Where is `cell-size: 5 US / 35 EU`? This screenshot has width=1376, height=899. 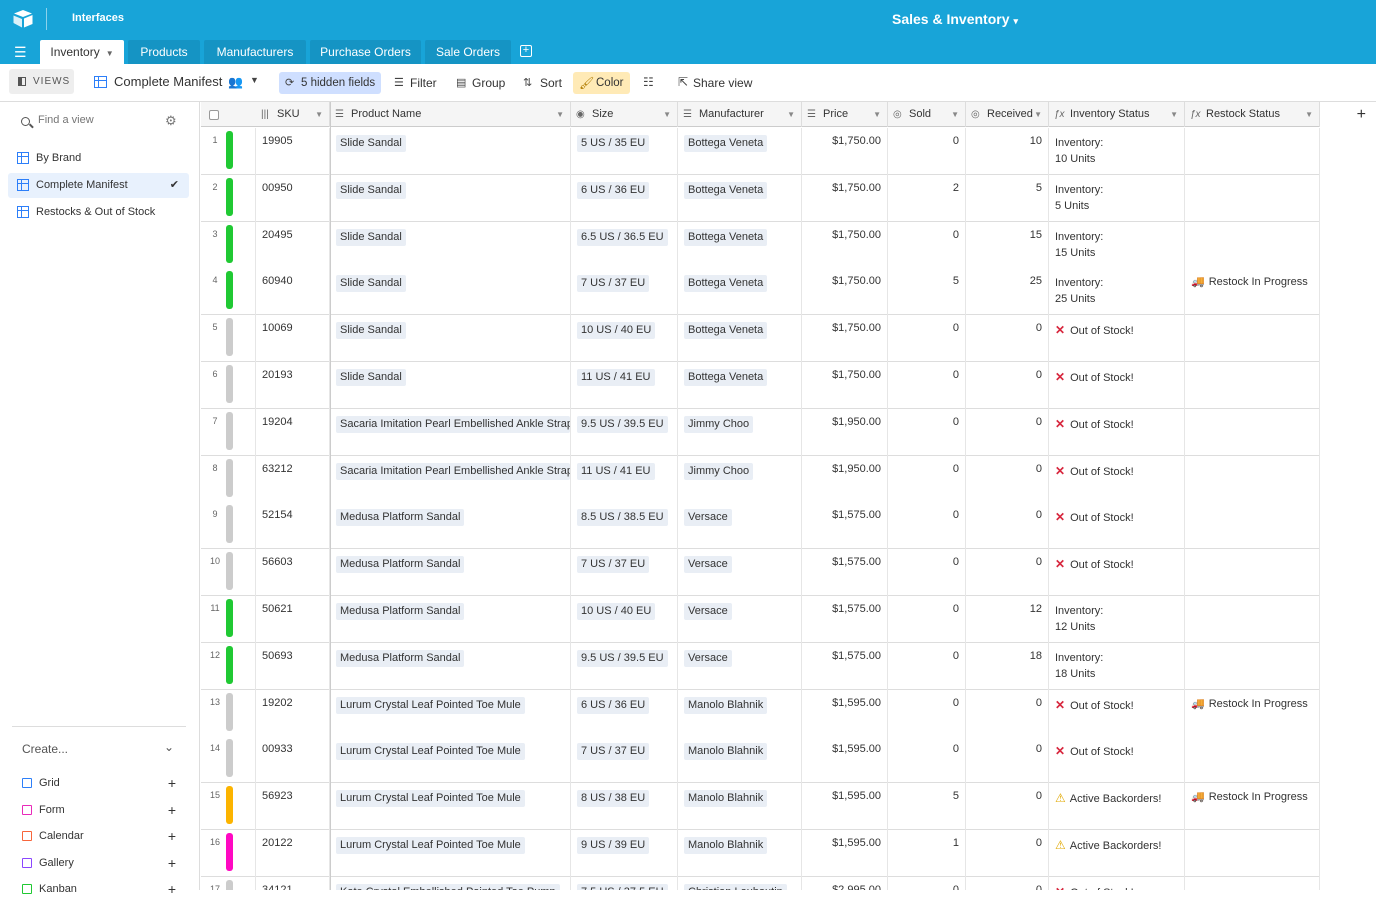
cell-size: 5 US / 35 EU is located at coordinates (624, 151).